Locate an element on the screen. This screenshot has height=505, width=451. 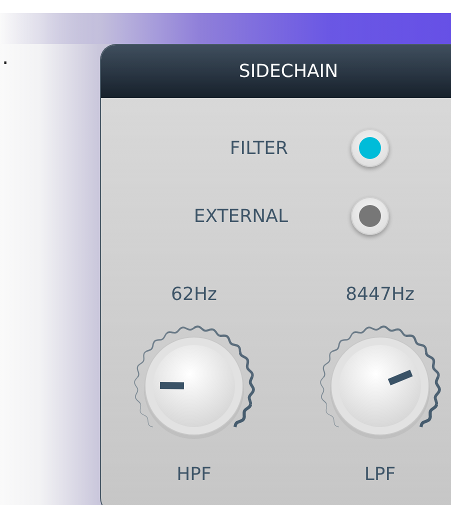
knob-label: HPF is located at coordinates (194, 475).